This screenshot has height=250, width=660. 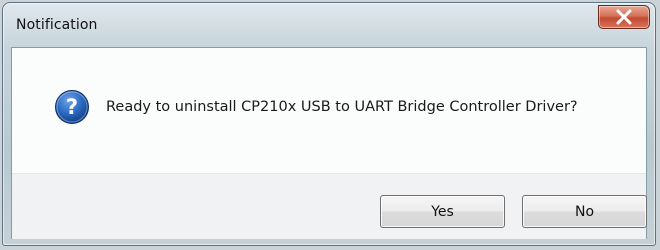 I want to click on no-button: No, so click(x=584, y=211).